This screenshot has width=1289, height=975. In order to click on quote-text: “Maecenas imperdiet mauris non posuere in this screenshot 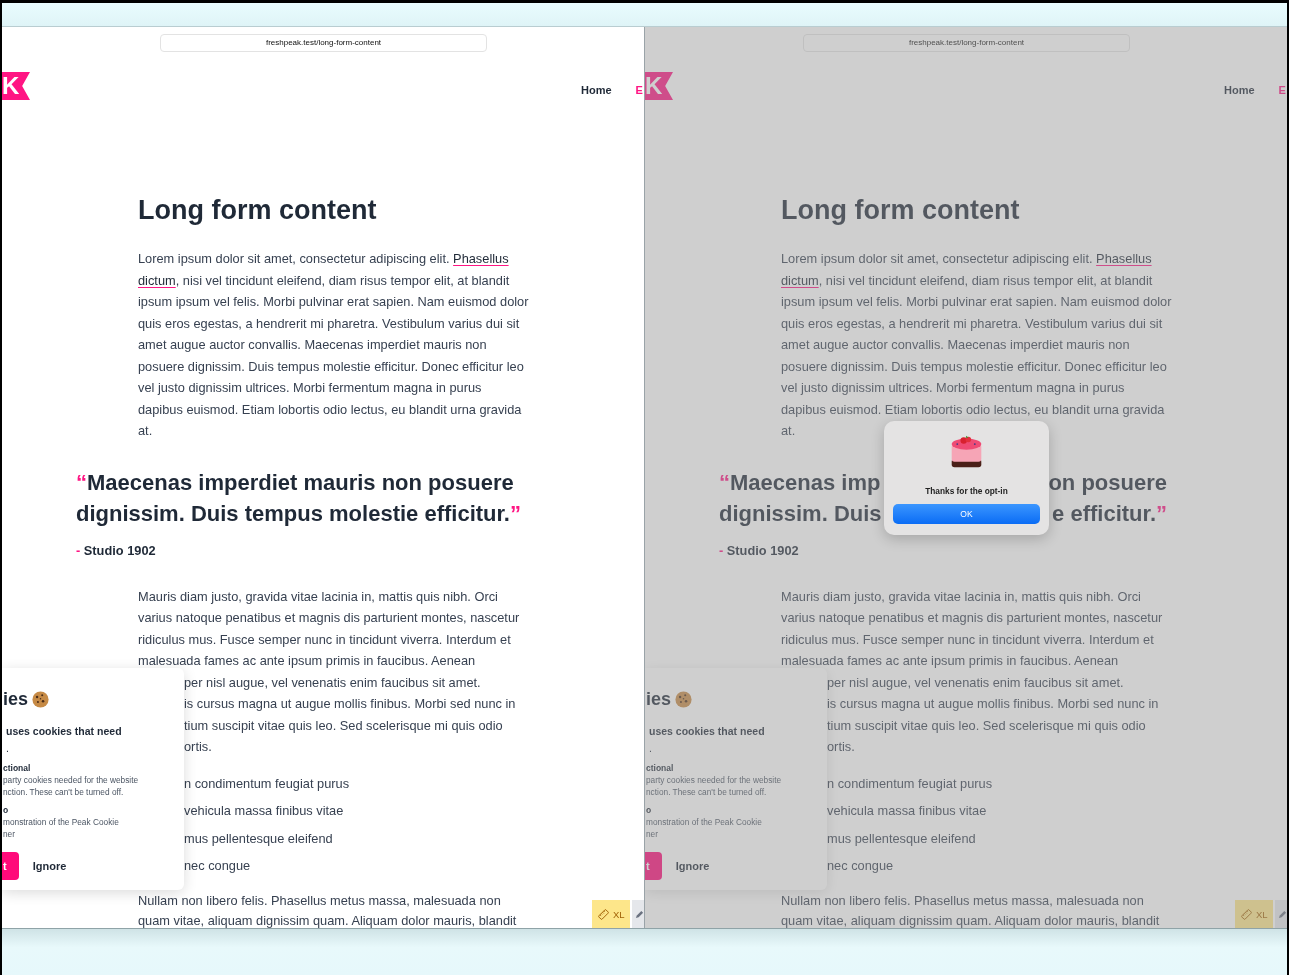, I will do `click(295, 482)`.